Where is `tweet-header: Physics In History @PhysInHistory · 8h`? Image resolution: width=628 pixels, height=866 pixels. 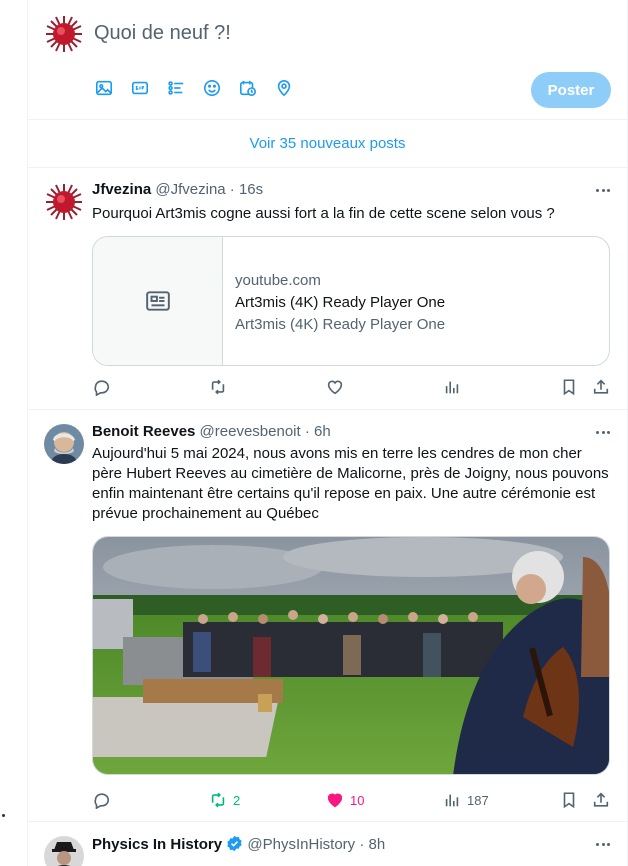
tweet-header: Physics In History @PhysInHistory · 8h is located at coordinates (238, 844).